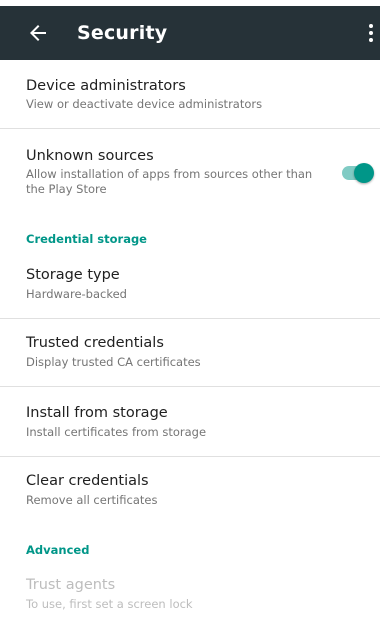  Describe the element at coordinates (95, 343) in the screenshot. I see `item-title: Trusted credentials` at that location.